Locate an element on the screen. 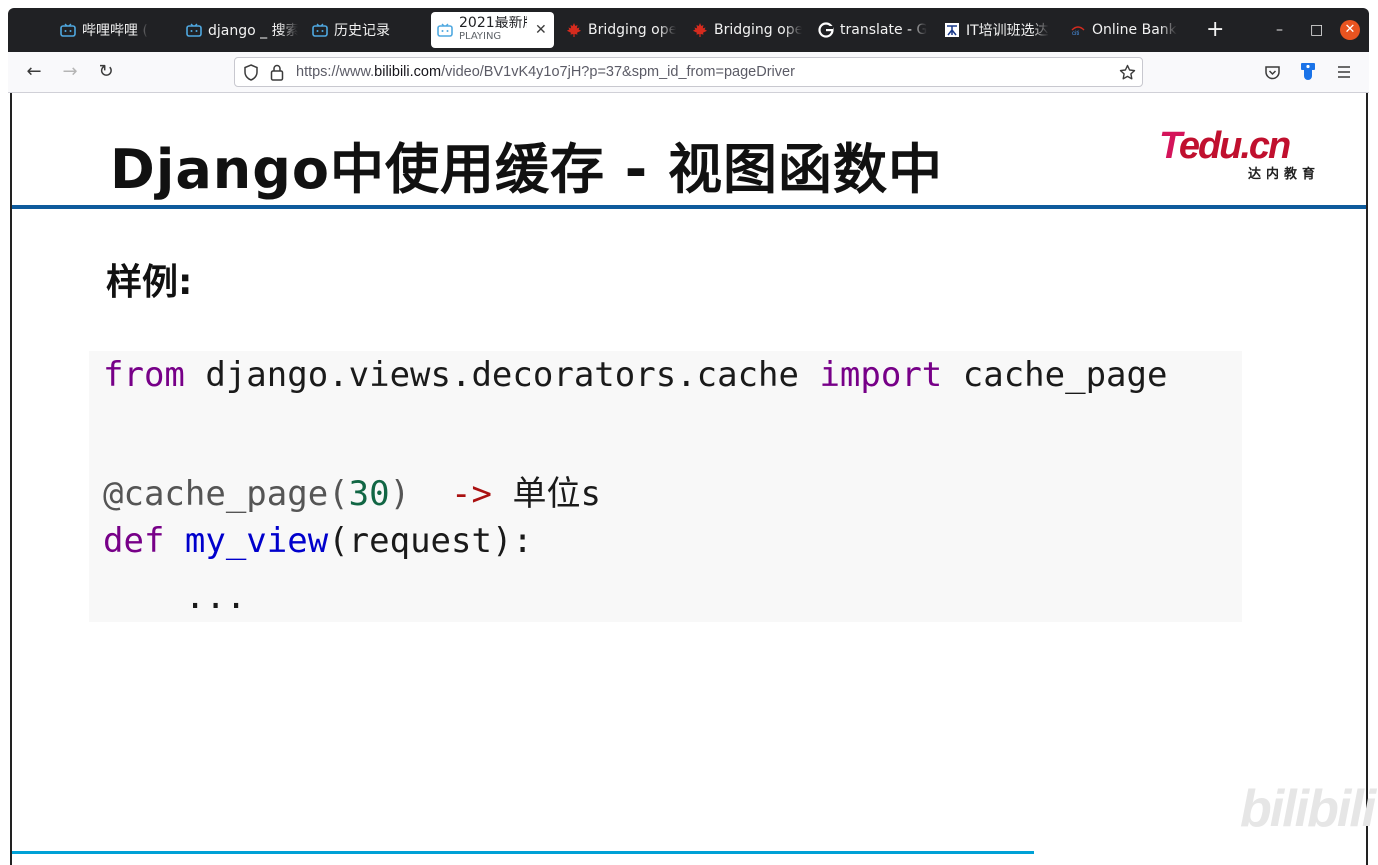  minimize-button: – is located at coordinates (1279, 30).